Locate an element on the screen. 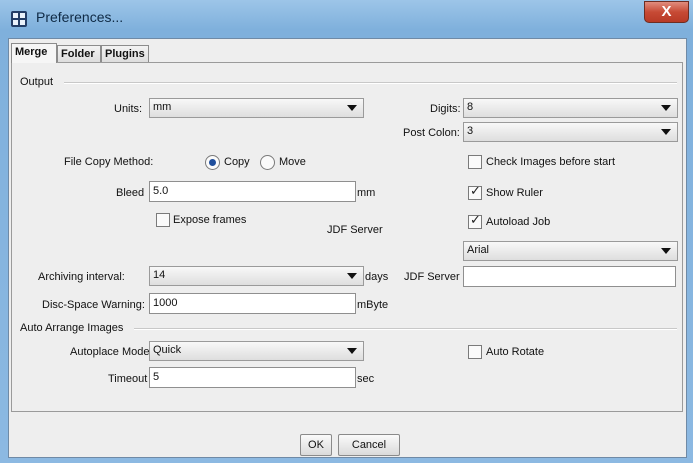 The height and width of the screenshot is (463, 693). units-select: mm is located at coordinates (256, 108).